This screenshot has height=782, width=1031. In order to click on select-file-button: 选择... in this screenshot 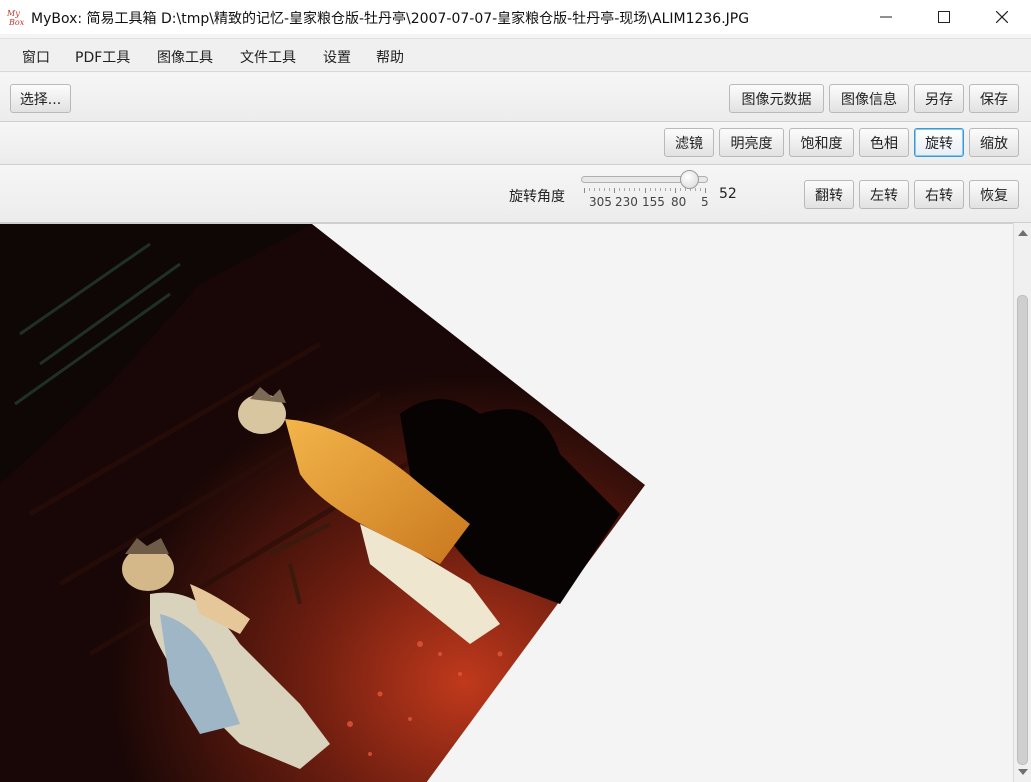, I will do `click(40, 98)`.